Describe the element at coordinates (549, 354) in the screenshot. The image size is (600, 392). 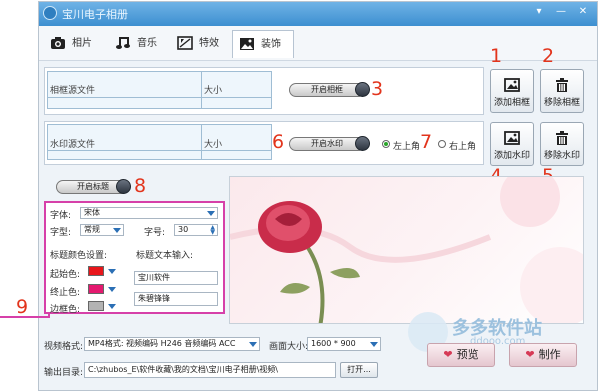
I see `make-label: 制作` at that location.